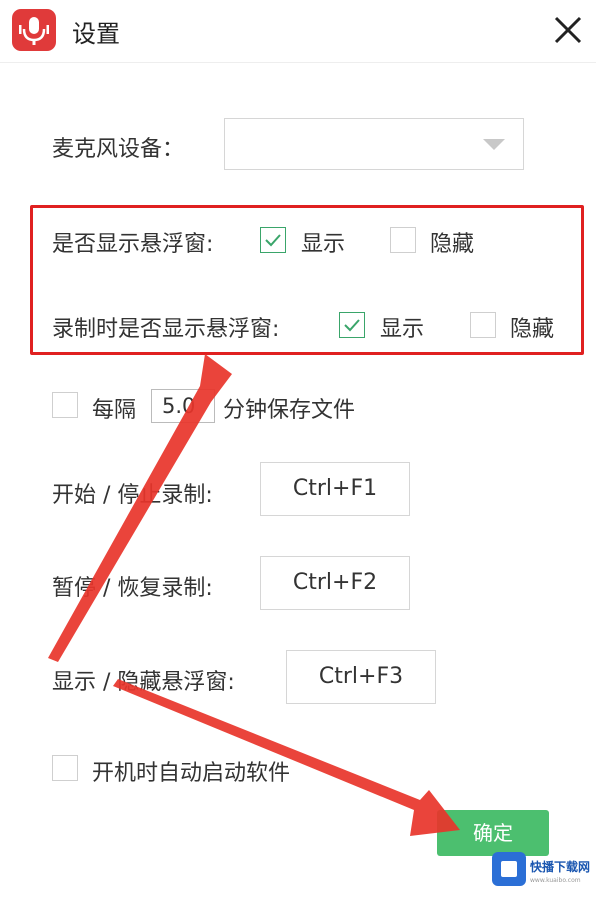  What do you see at coordinates (402, 327) in the screenshot?
I see `record-float-show-label: 显示` at bounding box center [402, 327].